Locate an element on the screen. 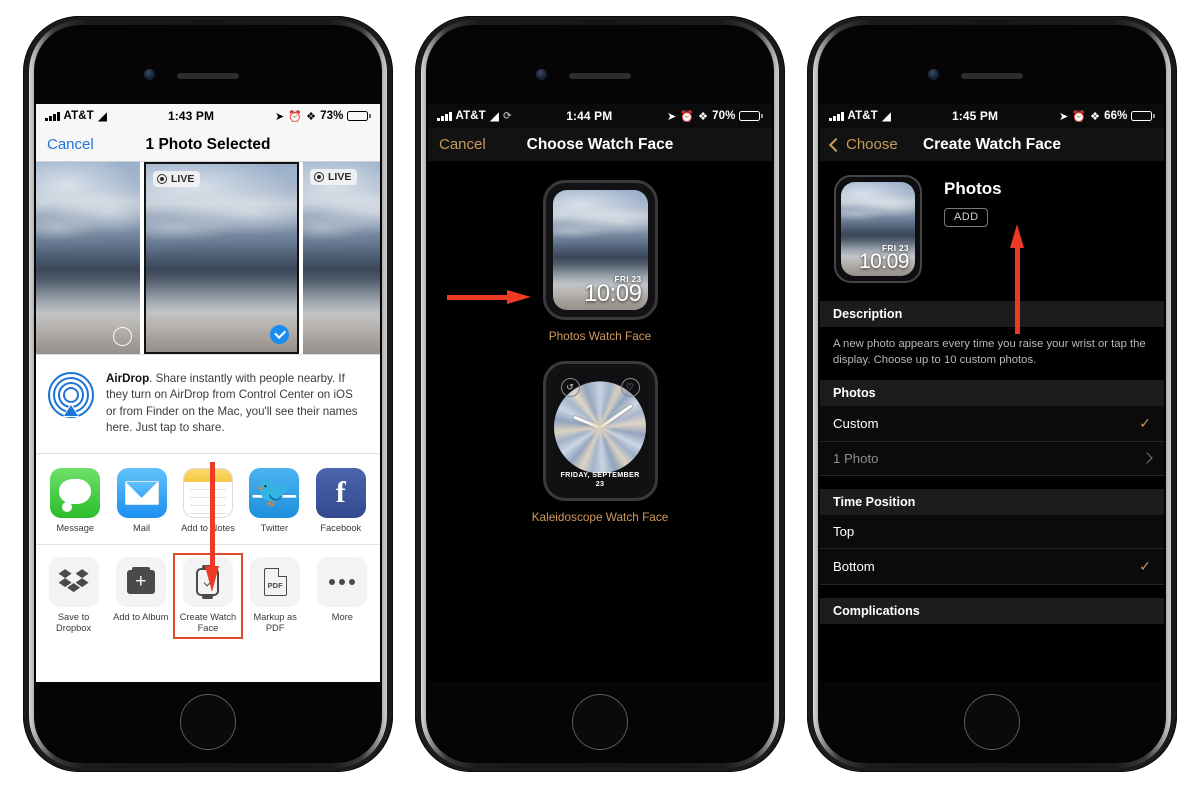 Image resolution: width=1200 pixels, height=788 pixels. action-create-watch-face: Create Watch Face is located at coordinates (207, 596).